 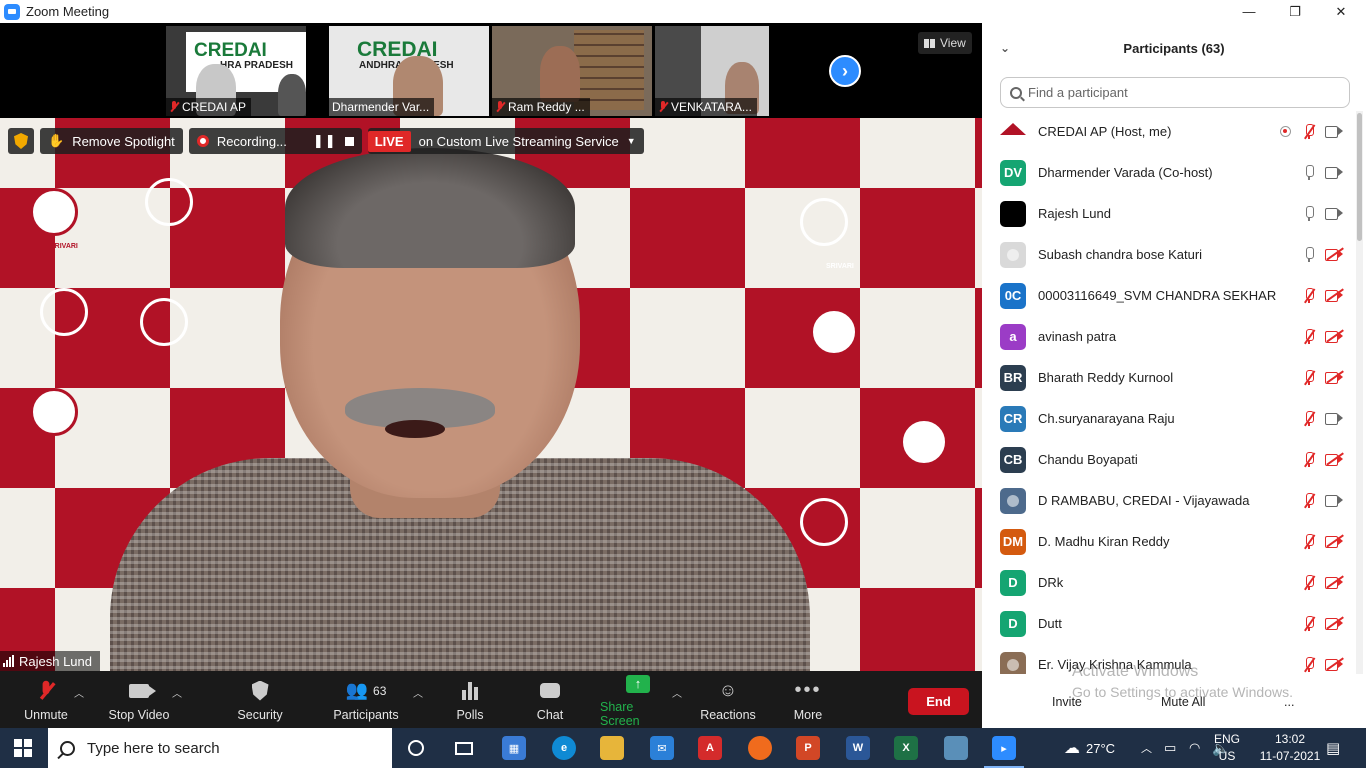 What do you see at coordinates (23, 748) in the screenshot?
I see `windows-start-icon` at bounding box center [23, 748].